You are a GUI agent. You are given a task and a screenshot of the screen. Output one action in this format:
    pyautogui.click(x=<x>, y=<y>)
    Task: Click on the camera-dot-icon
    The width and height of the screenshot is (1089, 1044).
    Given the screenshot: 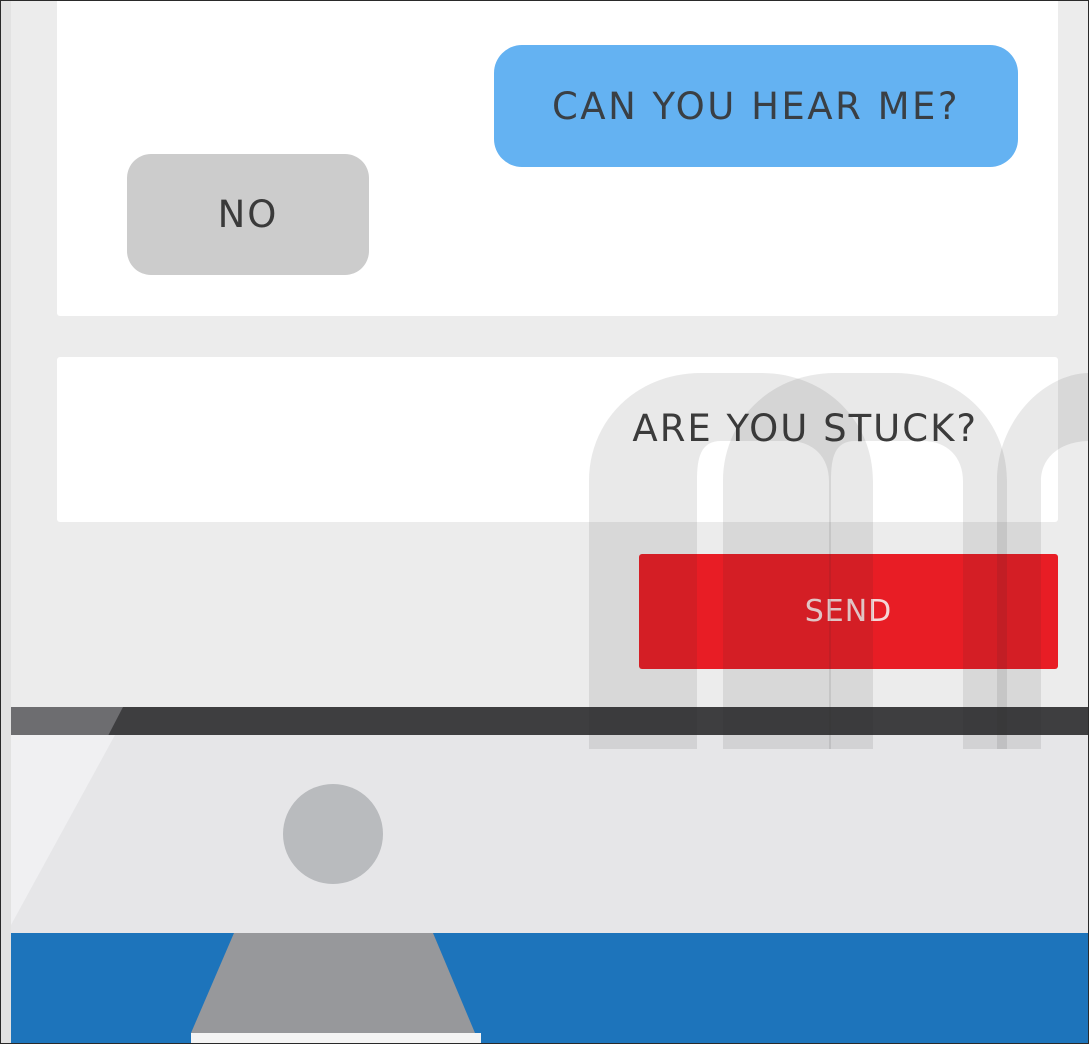 What is the action you would take?
    pyautogui.click(x=333, y=834)
    